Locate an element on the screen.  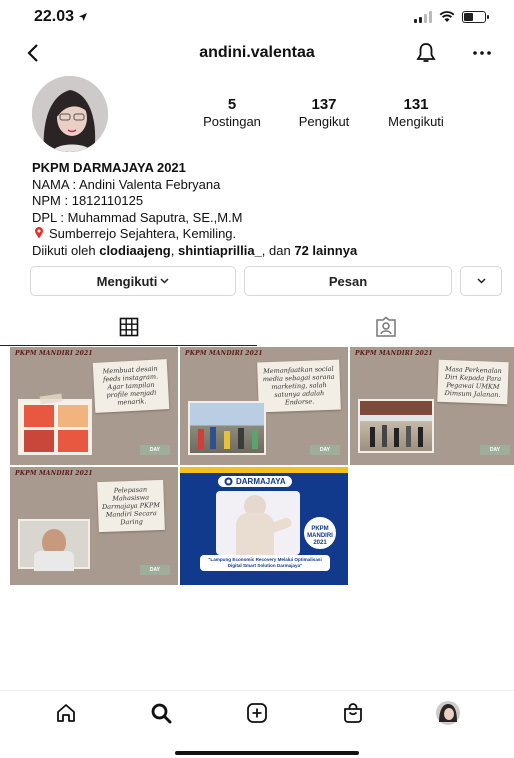
bio-line: DPL : Muhammad Saputra, SE.,M.M is located at coordinates (137, 217).